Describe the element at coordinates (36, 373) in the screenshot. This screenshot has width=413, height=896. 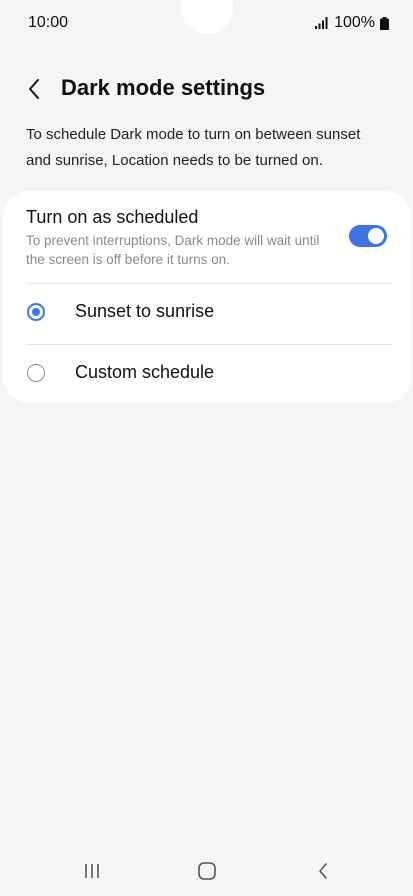
I see `radio-unselected-icon` at that location.